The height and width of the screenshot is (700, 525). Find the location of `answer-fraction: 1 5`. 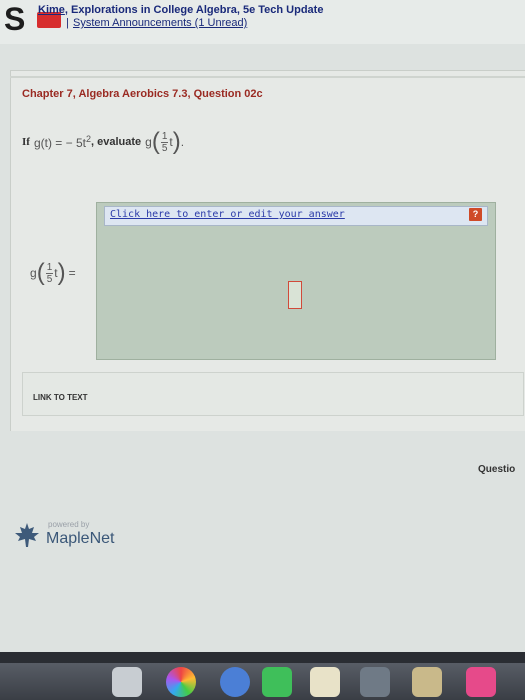

answer-fraction: 1 5 is located at coordinates (49, 273).